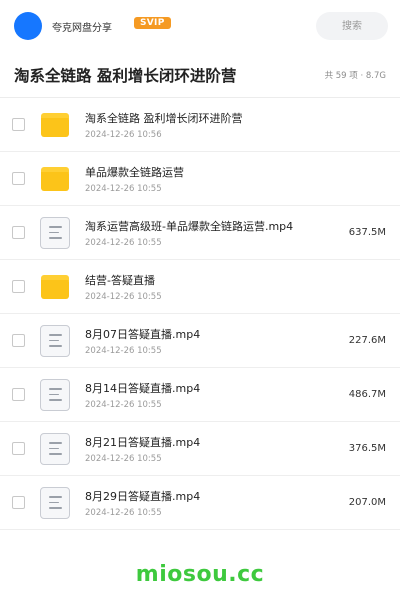 This screenshot has width=400, height=600. What do you see at coordinates (367, 394) in the screenshot?
I see `file-size: 486.7M` at bounding box center [367, 394].